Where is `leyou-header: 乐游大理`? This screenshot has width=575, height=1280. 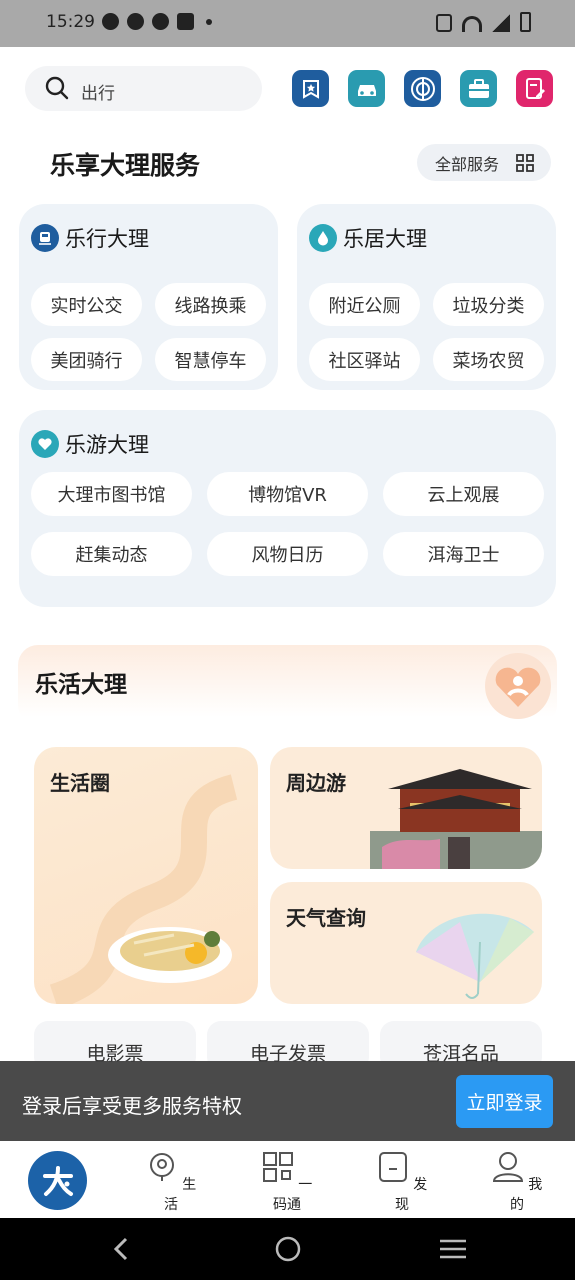
leyou-header: 乐游大理 is located at coordinates (90, 444).